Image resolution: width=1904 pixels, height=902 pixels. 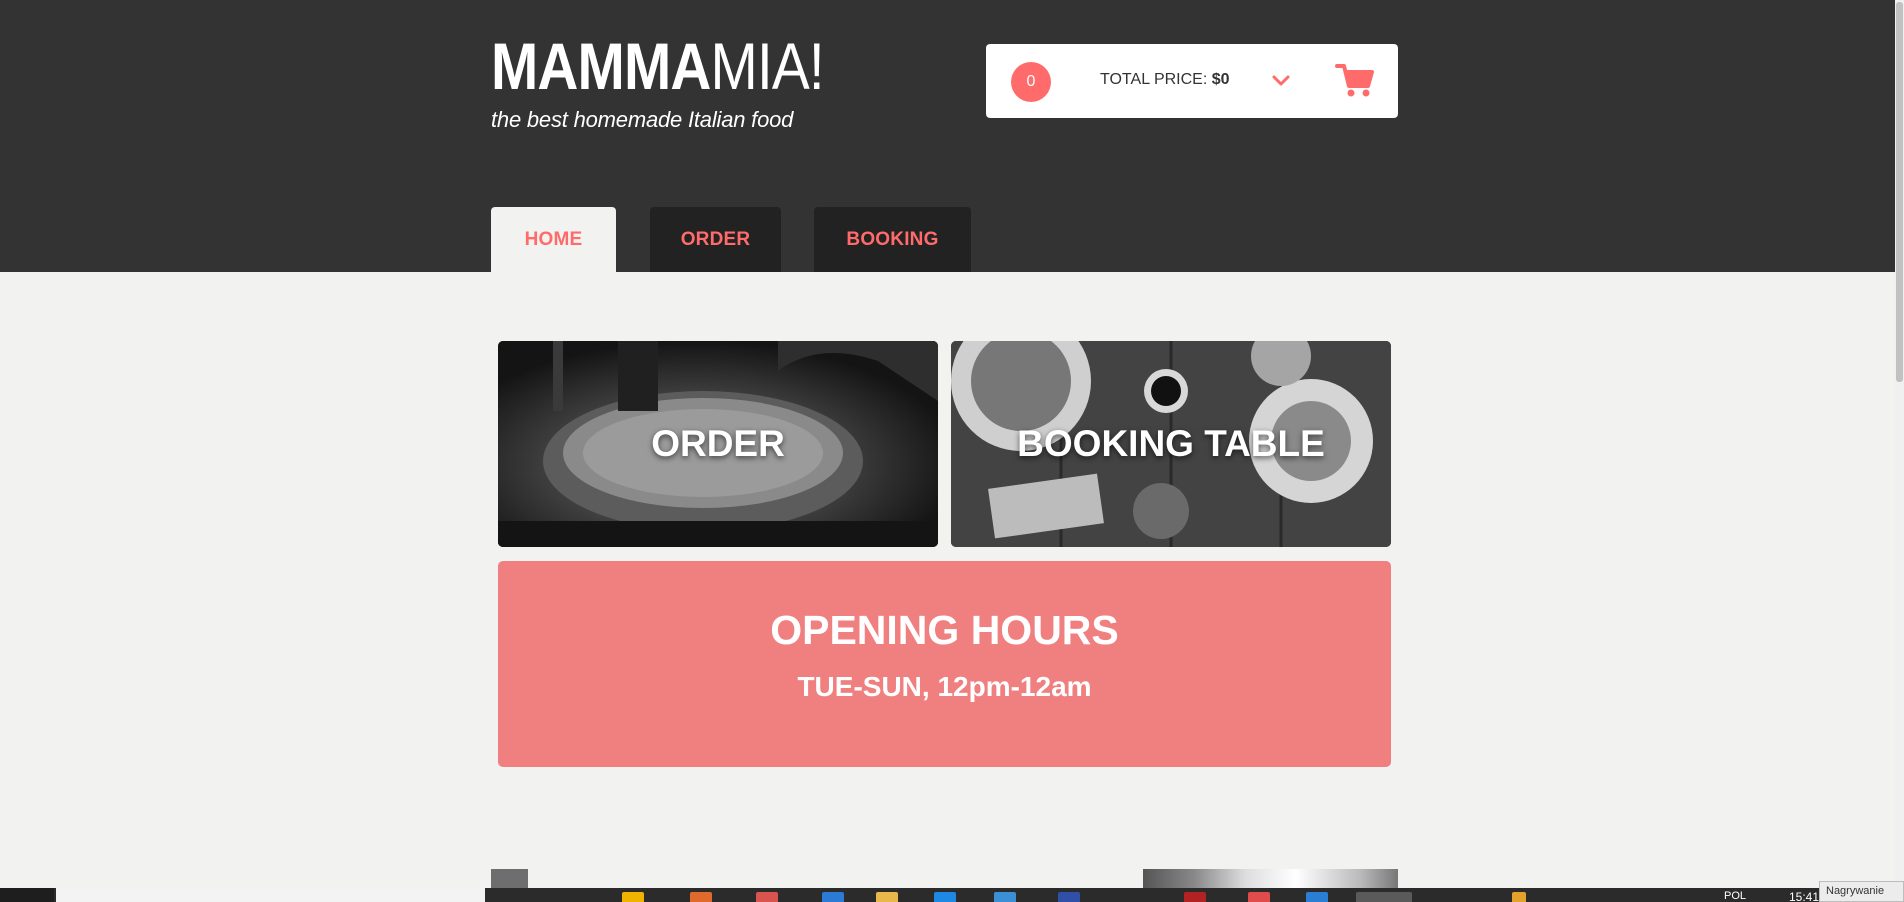 I want to click on cart-count-badge: 0, so click(x=1031, y=82).